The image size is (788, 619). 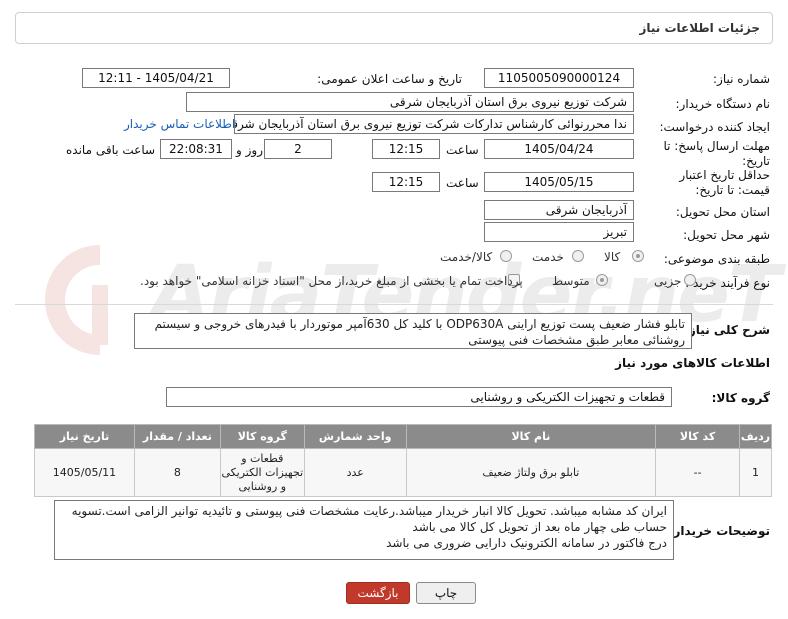 What do you see at coordinates (638, 256) in the screenshot?
I see `category-radio-goods` at bounding box center [638, 256].